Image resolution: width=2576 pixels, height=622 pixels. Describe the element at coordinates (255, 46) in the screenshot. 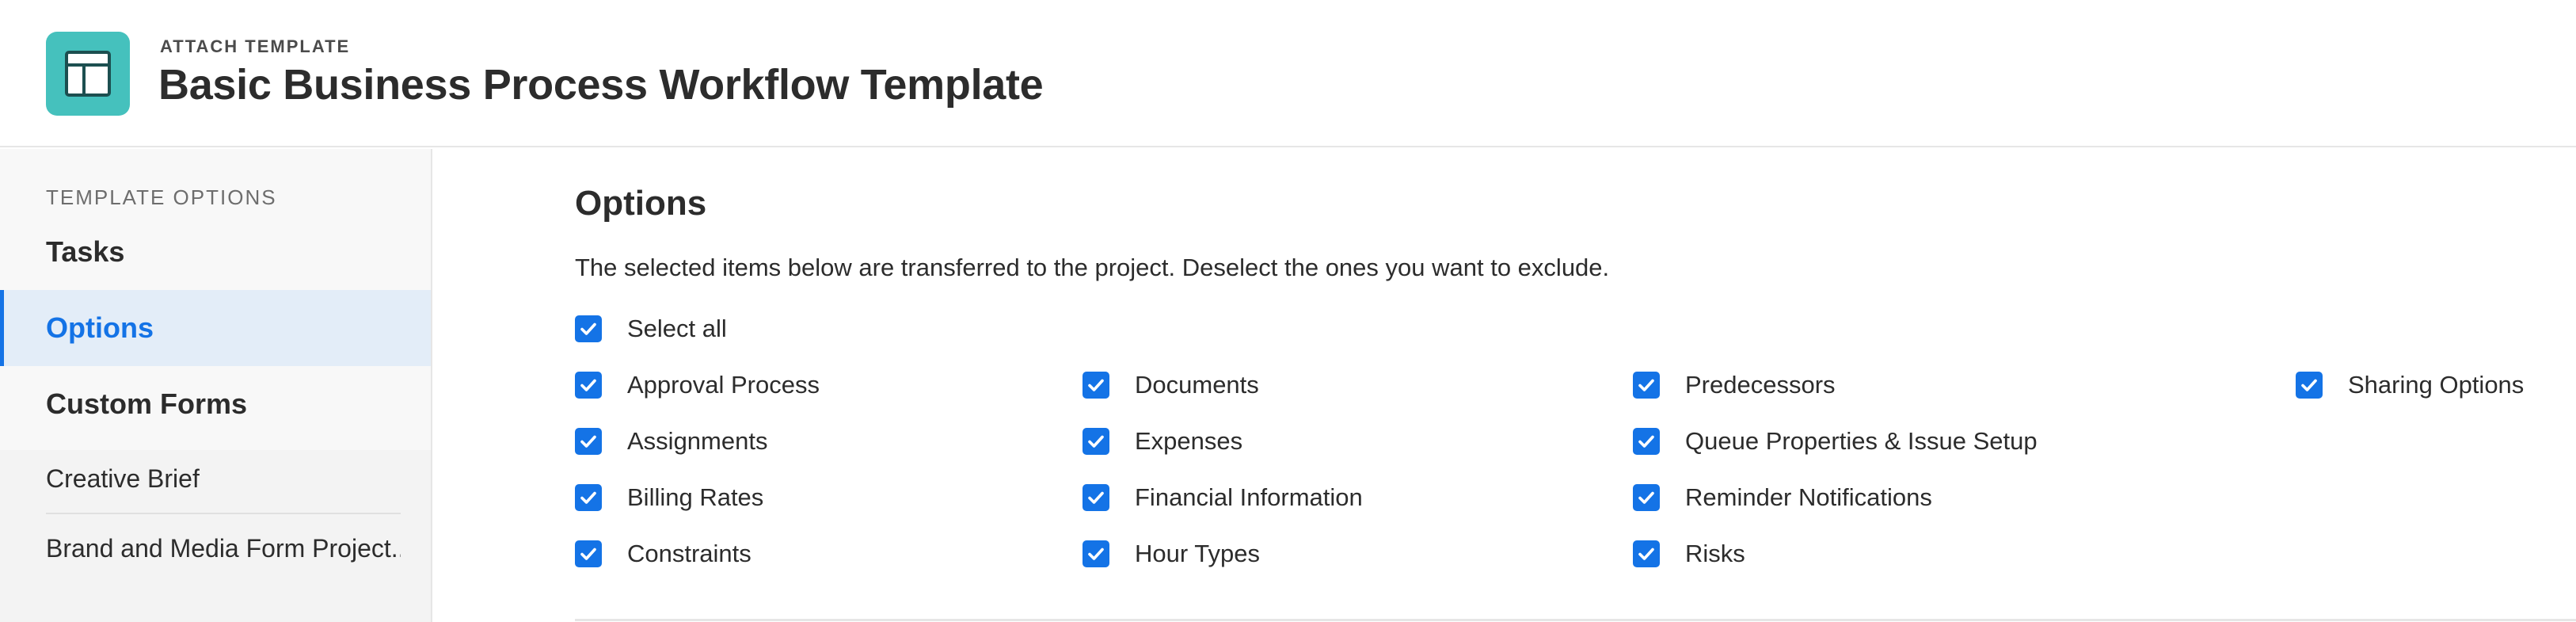

I see `header-eyebrow: ATTACH TEMPLATE` at that location.